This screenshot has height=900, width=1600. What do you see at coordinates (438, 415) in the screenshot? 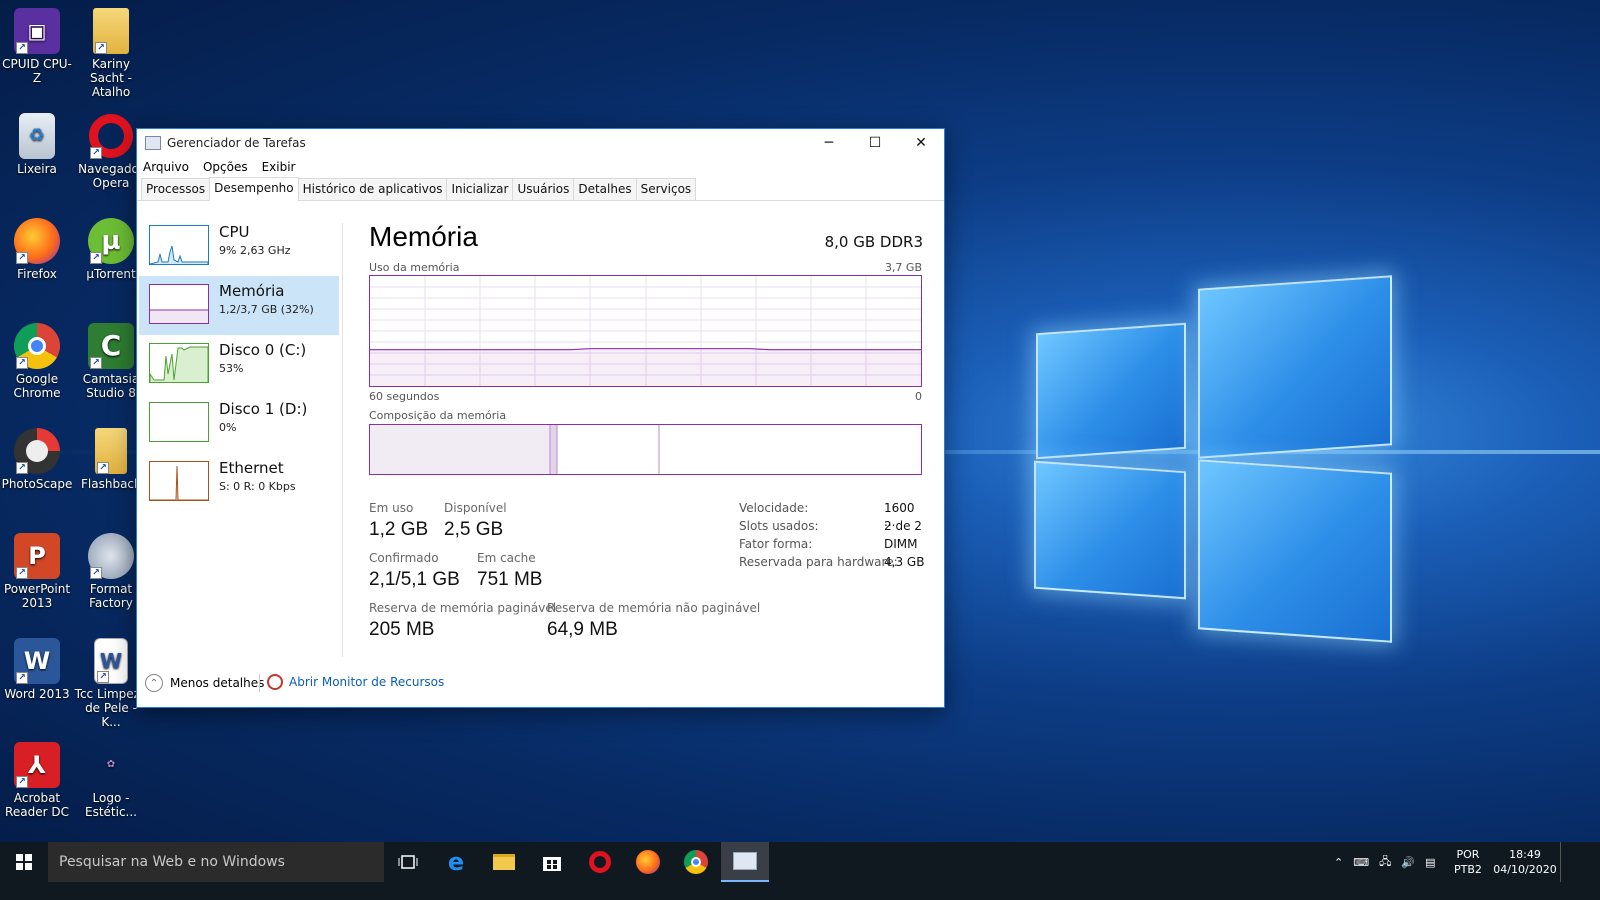
I see `composition-label: Composição da memória` at bounding box center [438, 415].